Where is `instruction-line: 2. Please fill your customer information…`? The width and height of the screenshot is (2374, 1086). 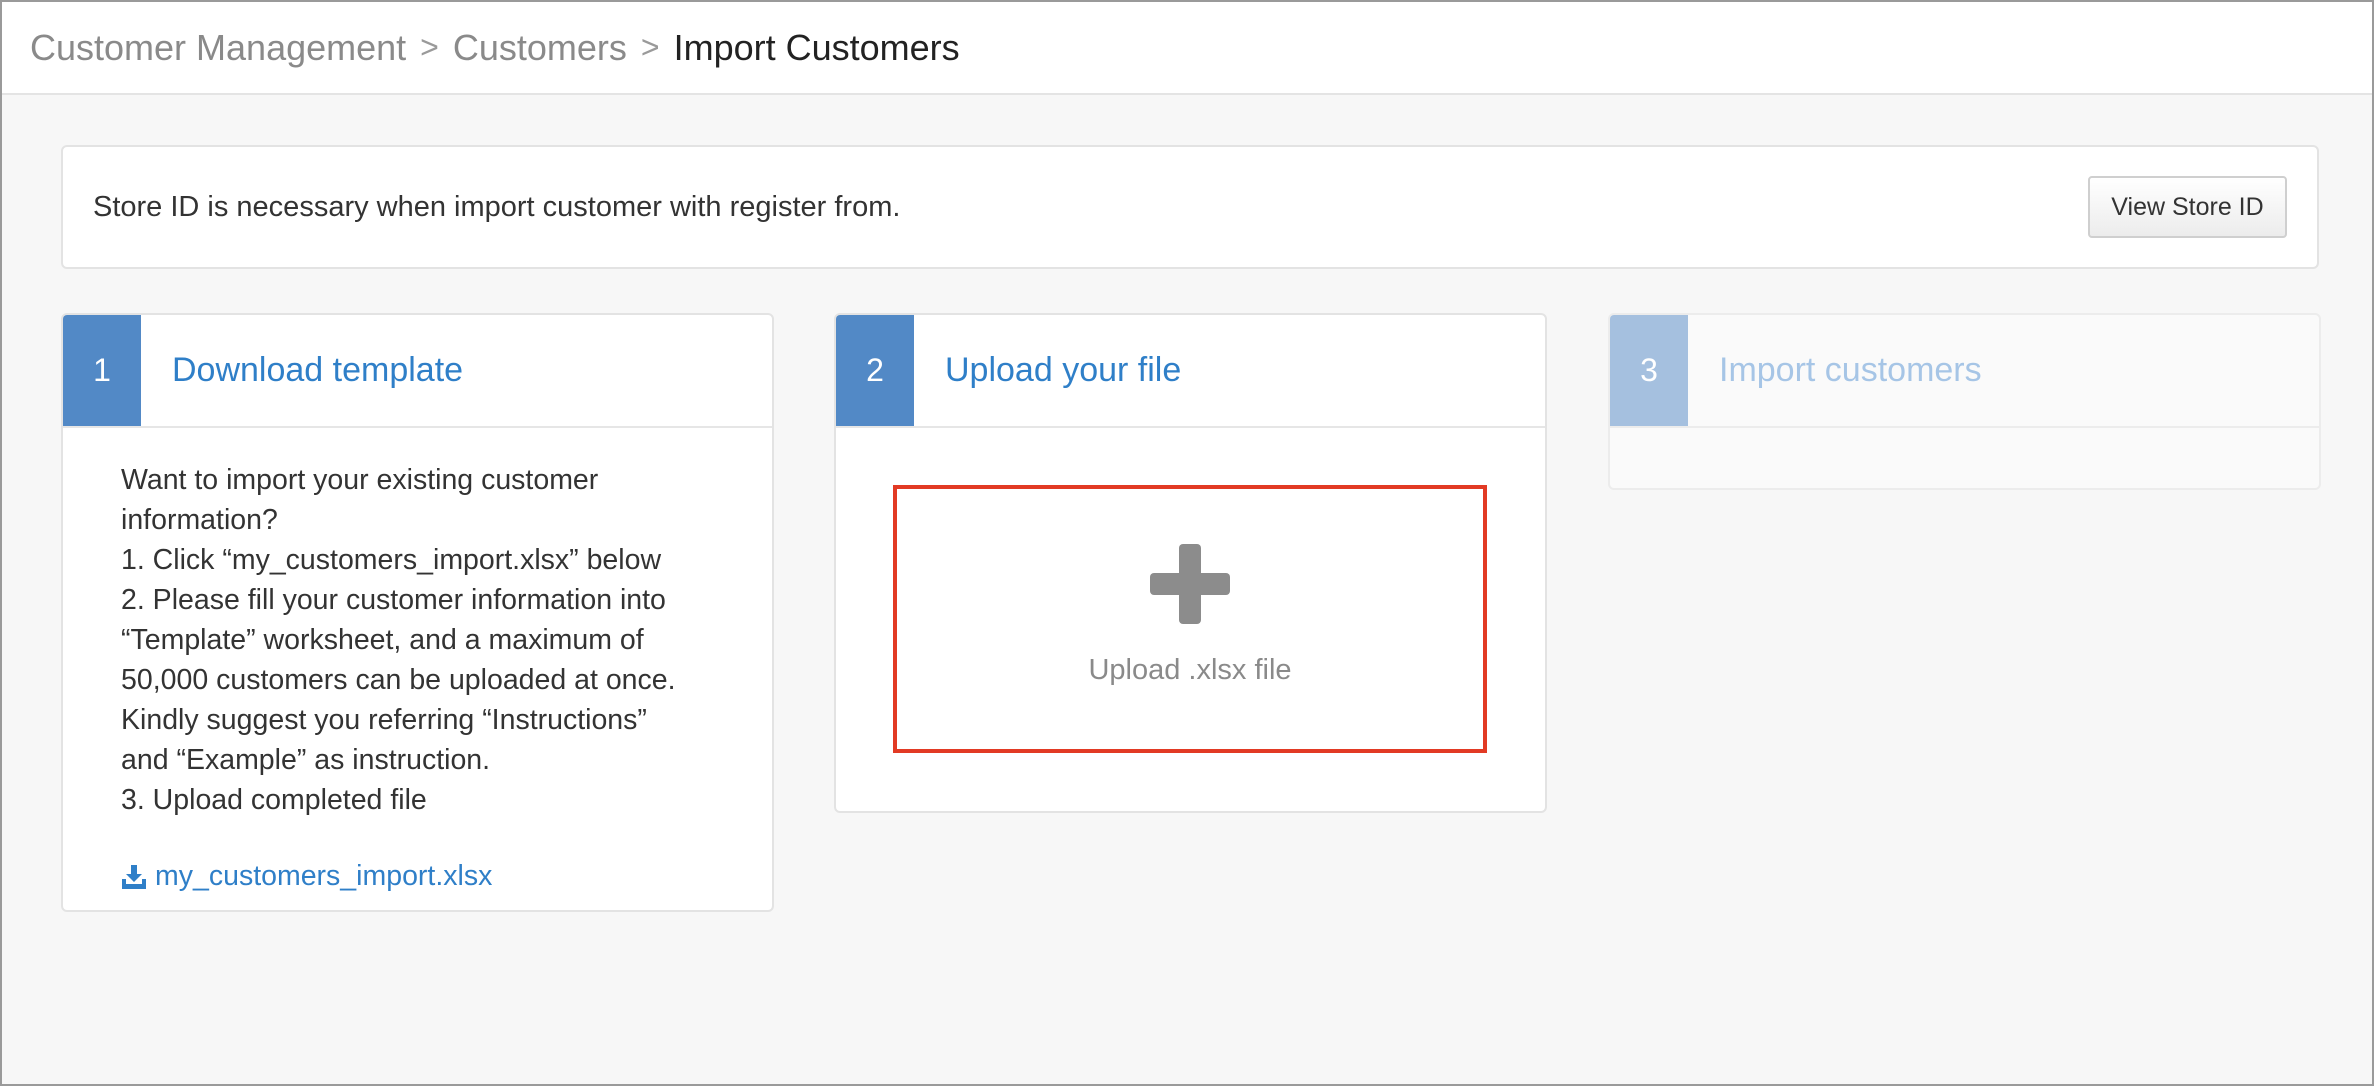 instruction-line: 2. Please fill your customer information… is located at coordinates (393, 600).